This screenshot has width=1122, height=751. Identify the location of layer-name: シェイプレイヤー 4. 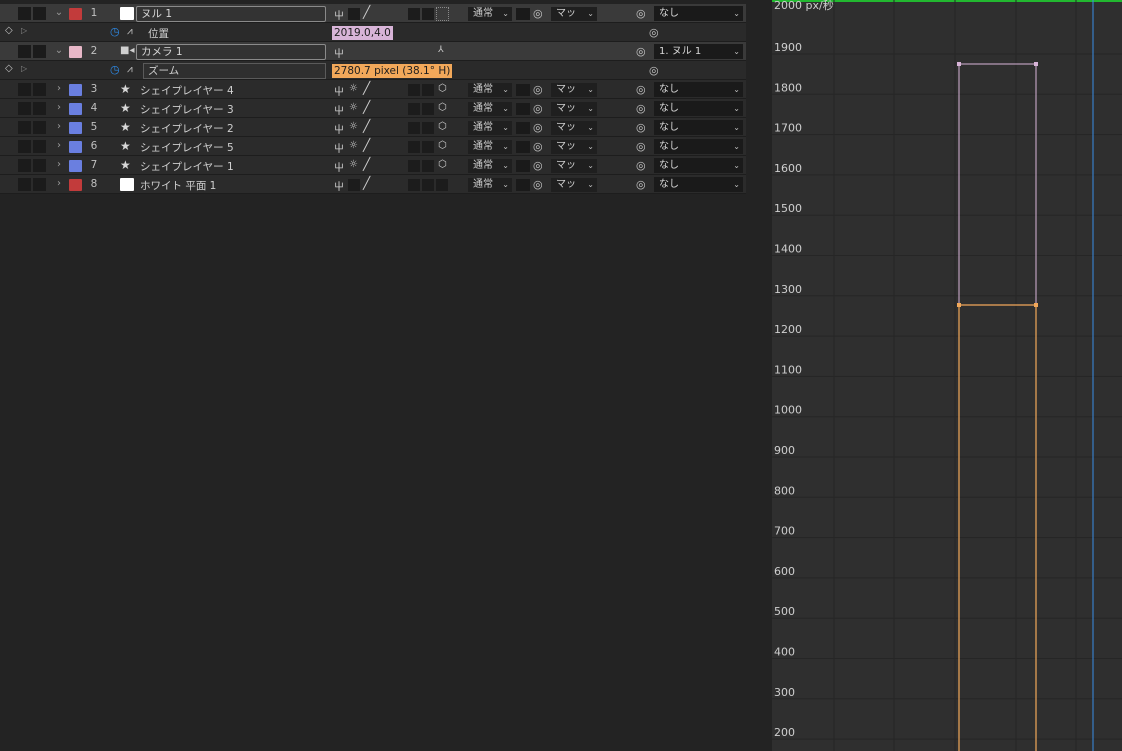
(187, 90).